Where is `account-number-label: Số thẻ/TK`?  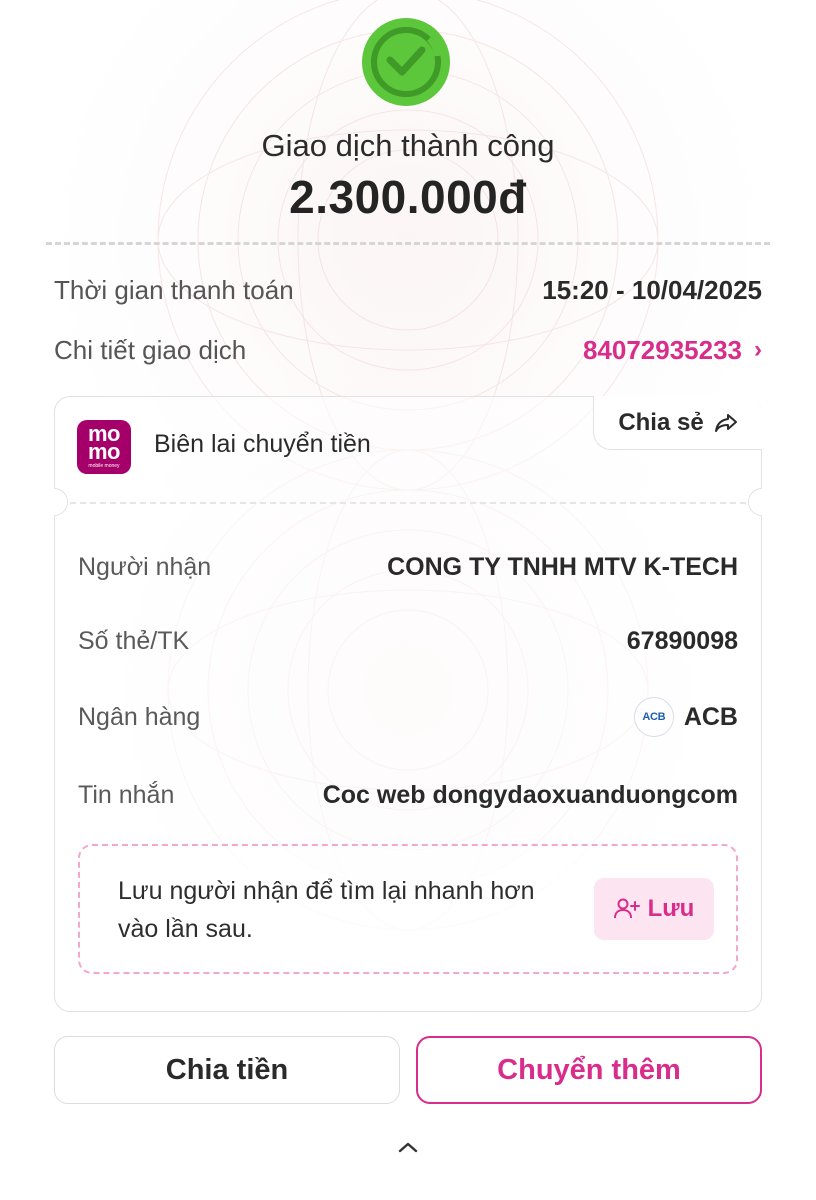 account-number-label: Số thẻ/TK is located at coordinates (134, 640).